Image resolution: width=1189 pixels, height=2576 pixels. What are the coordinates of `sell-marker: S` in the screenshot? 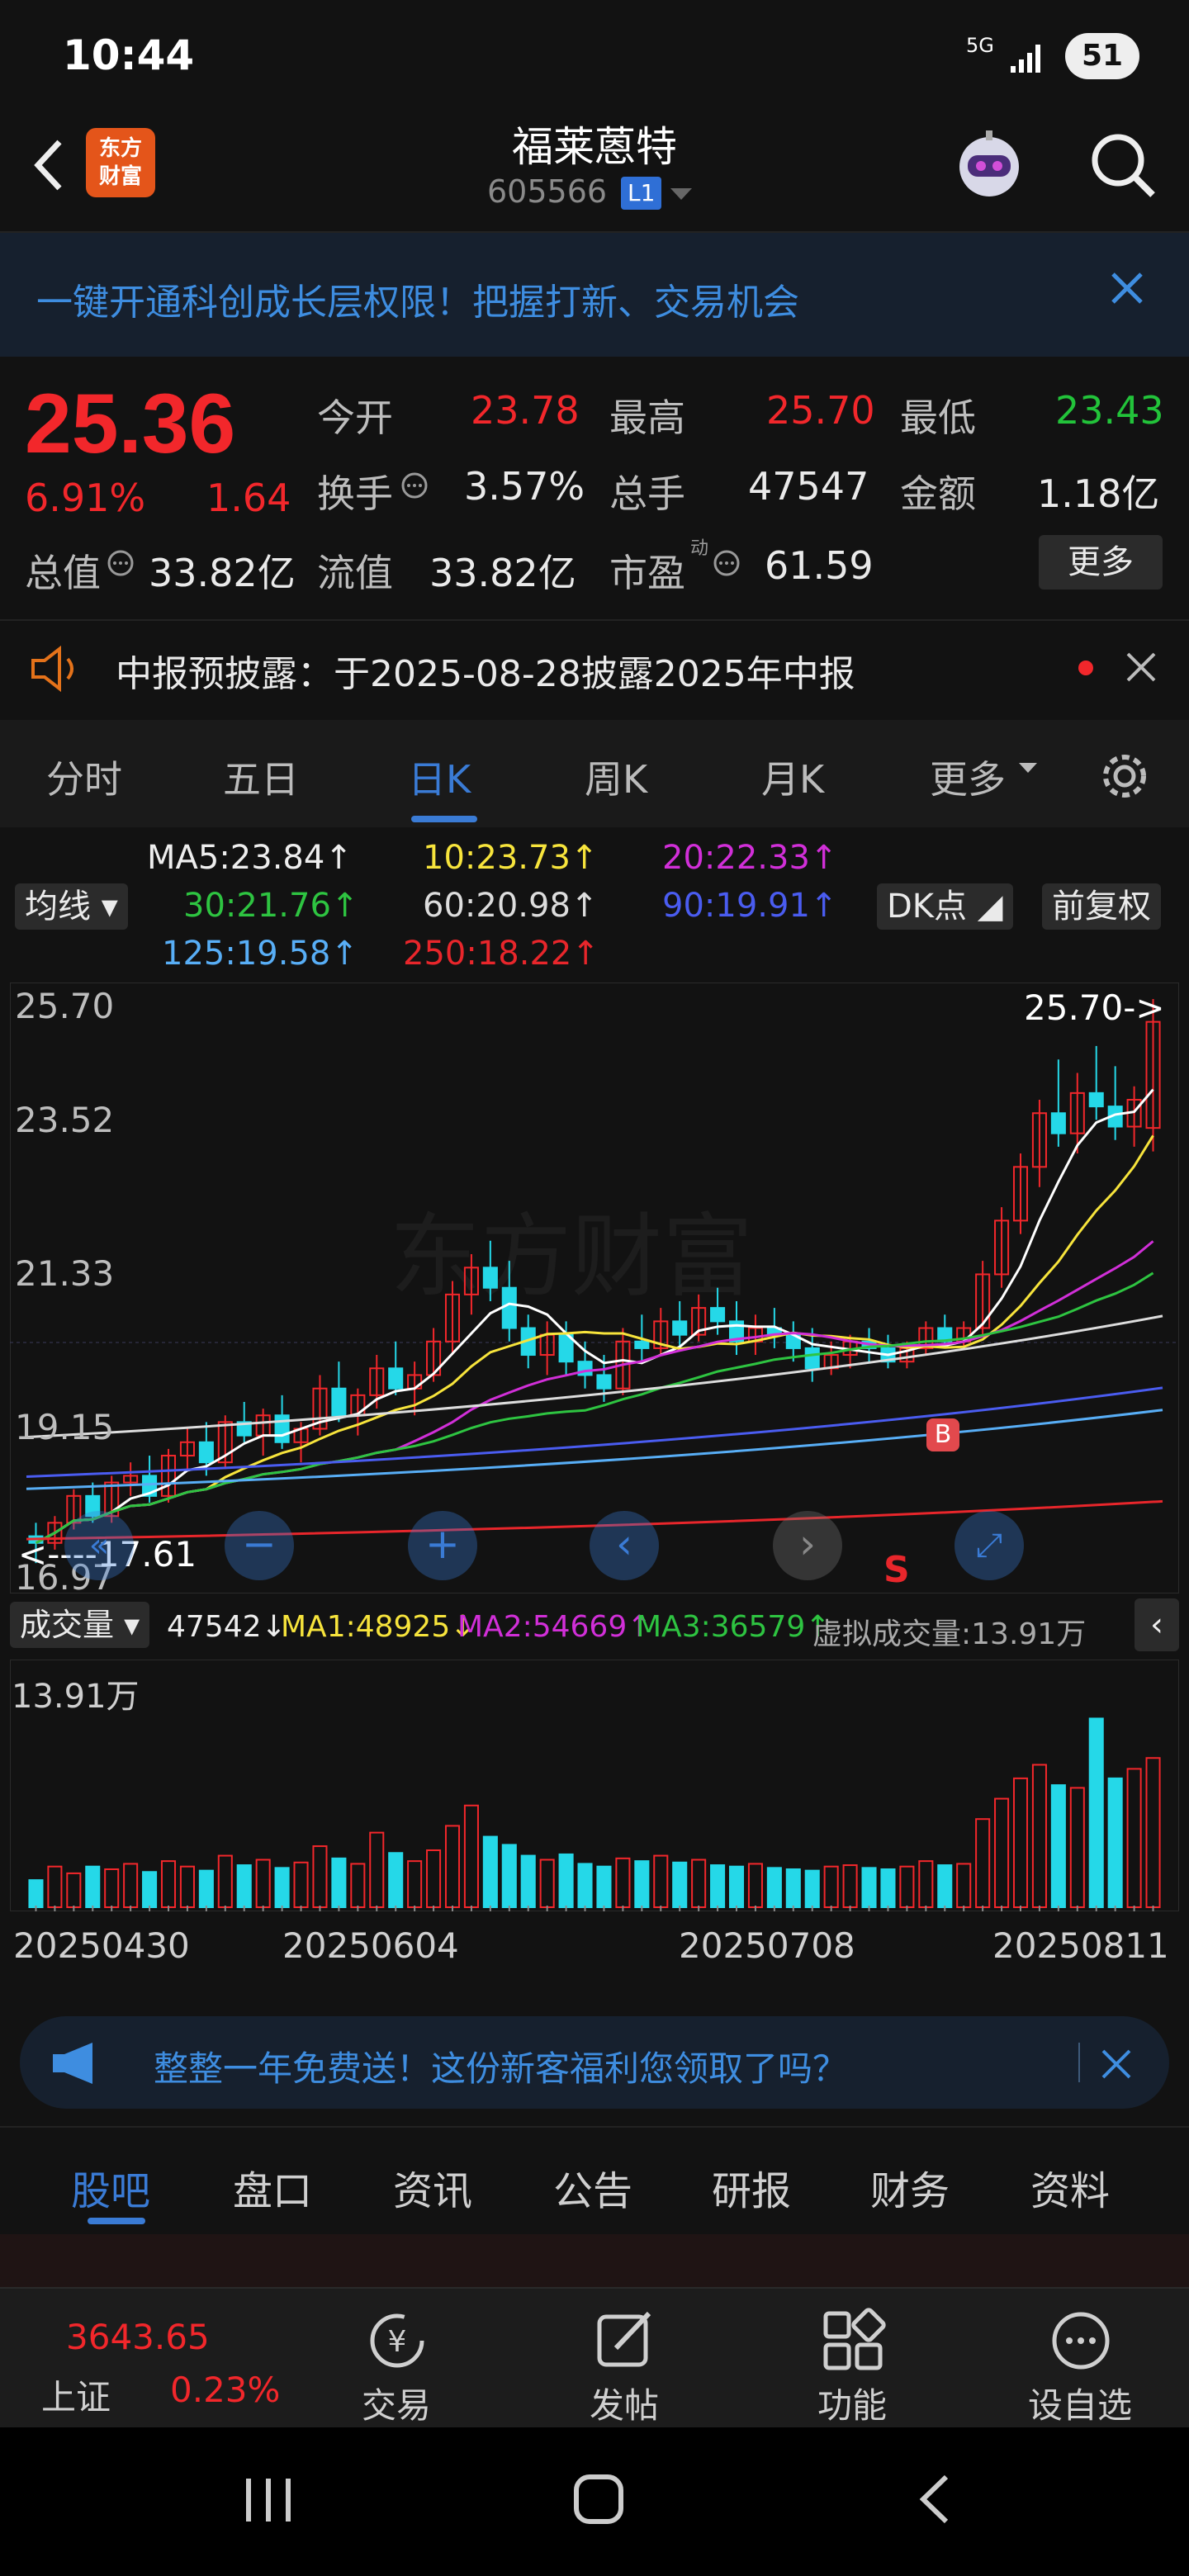 It's located at (896, 1570).